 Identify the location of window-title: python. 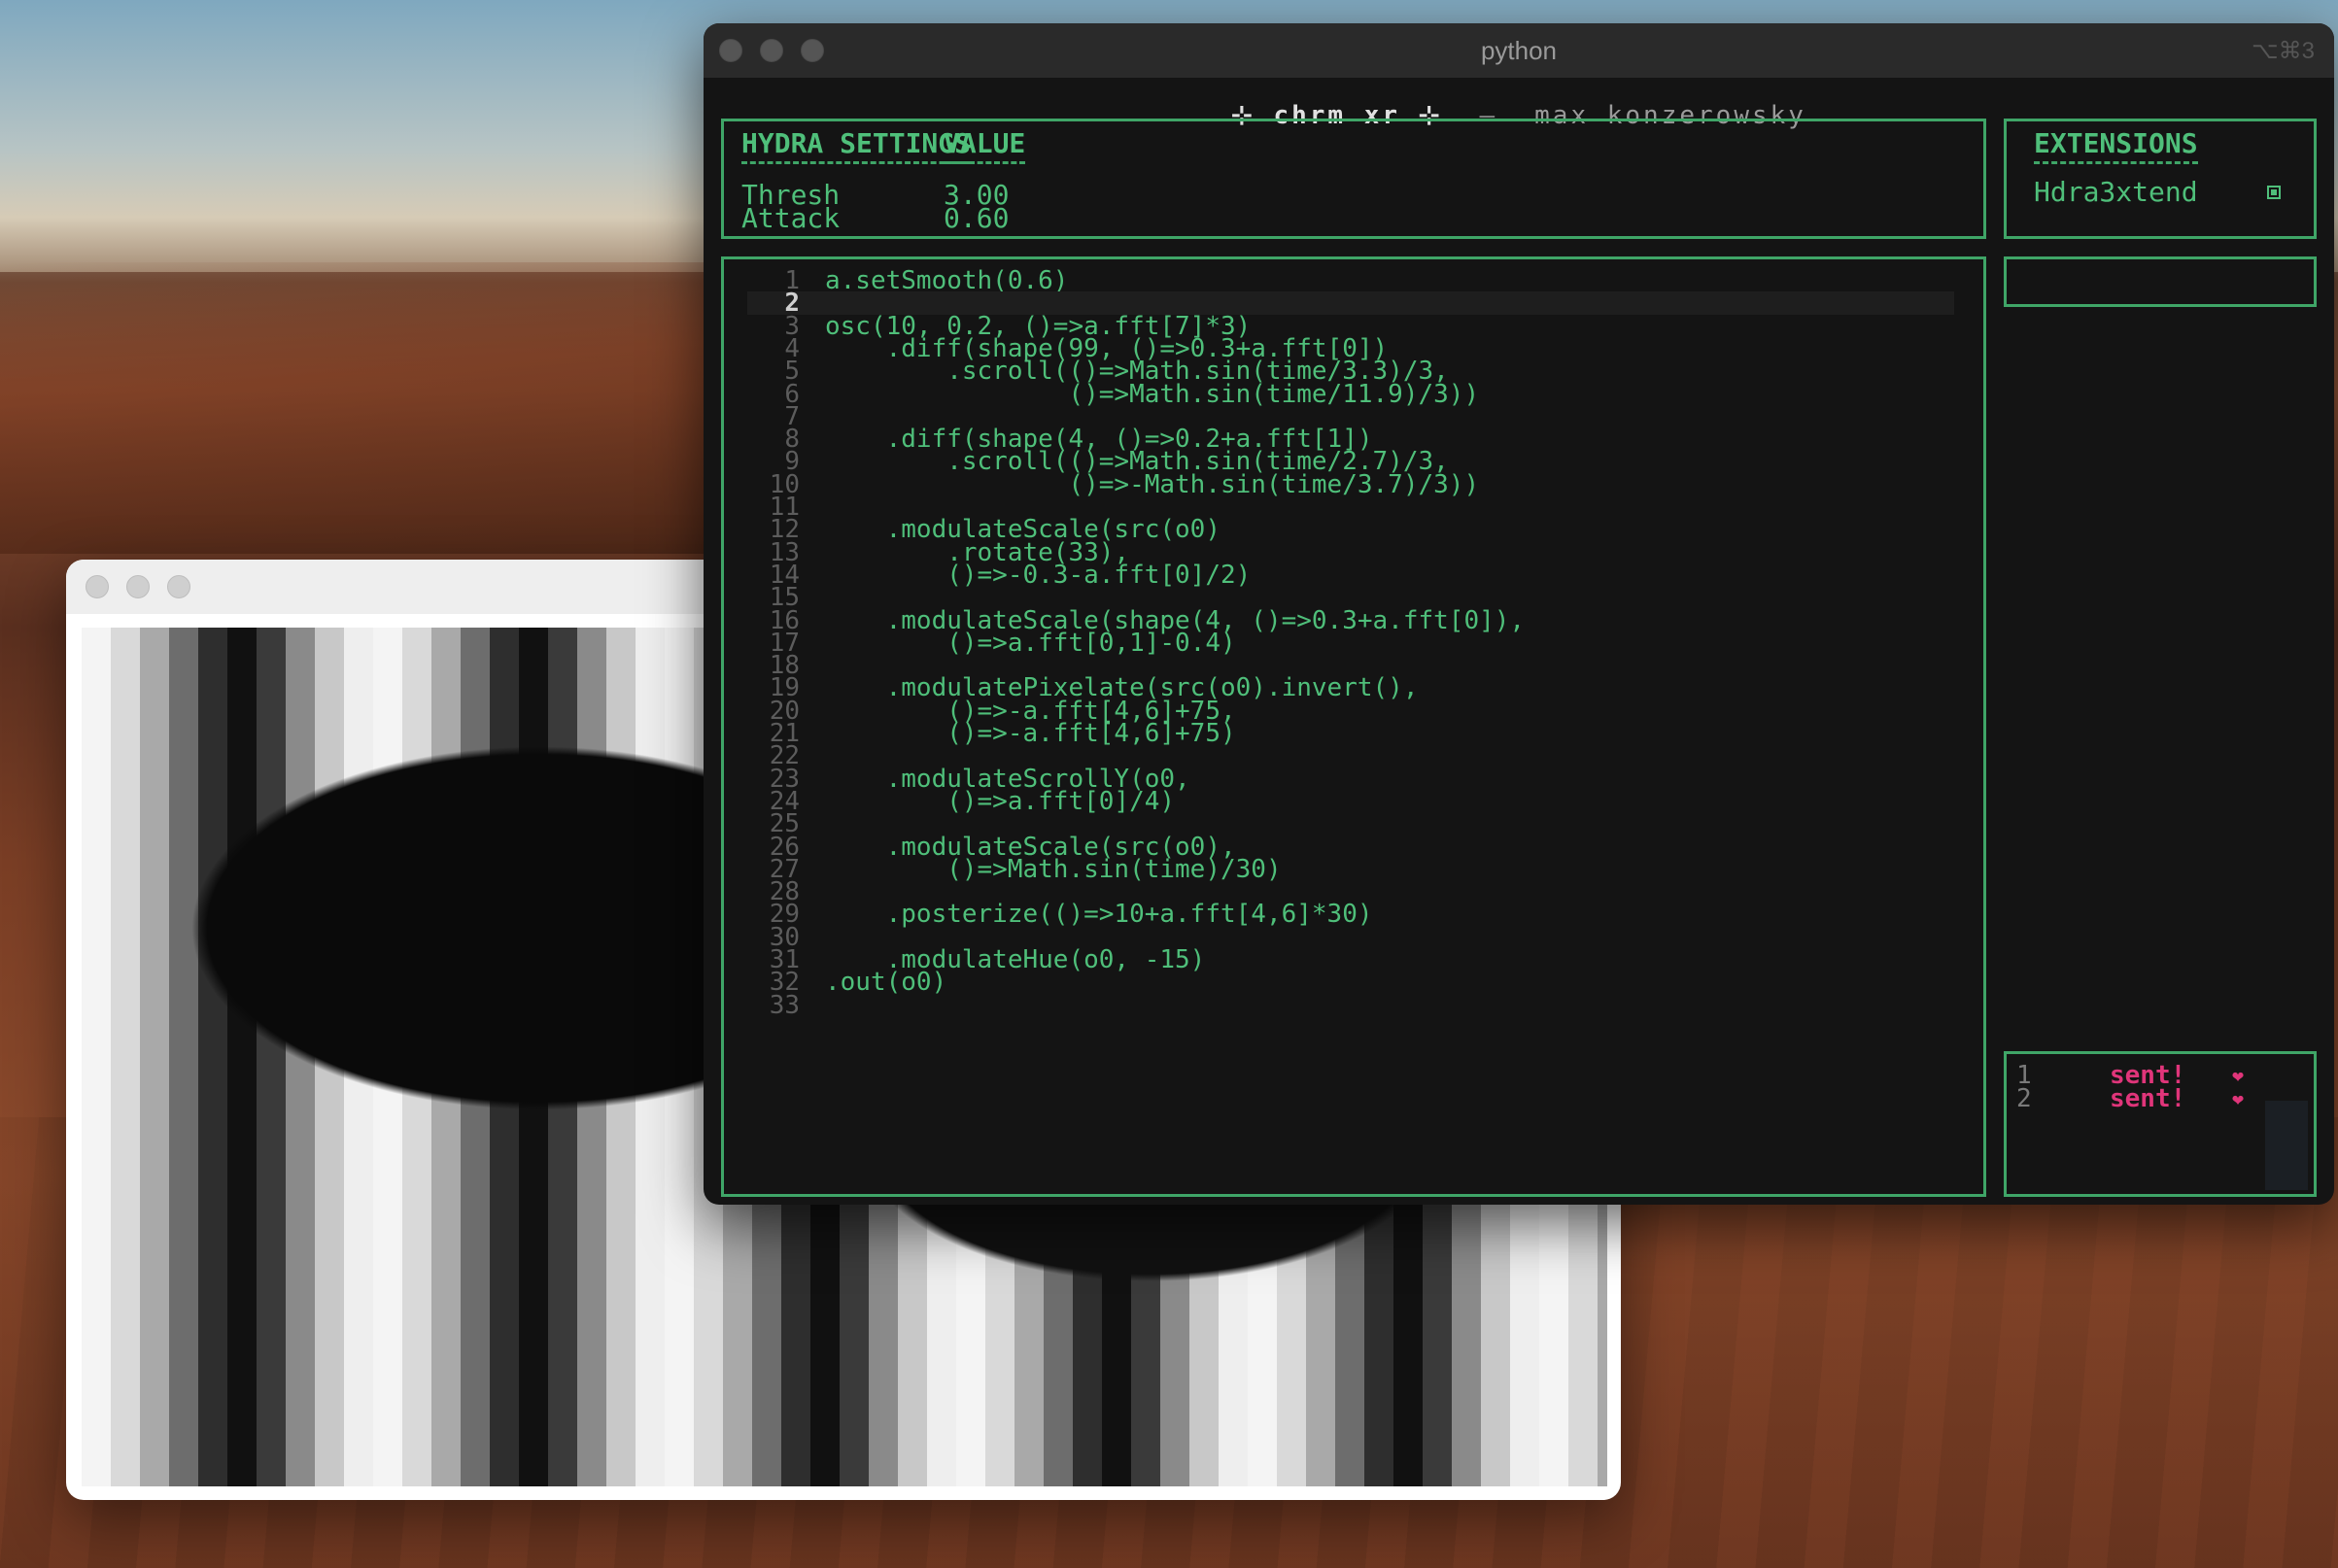
(1519, 50).